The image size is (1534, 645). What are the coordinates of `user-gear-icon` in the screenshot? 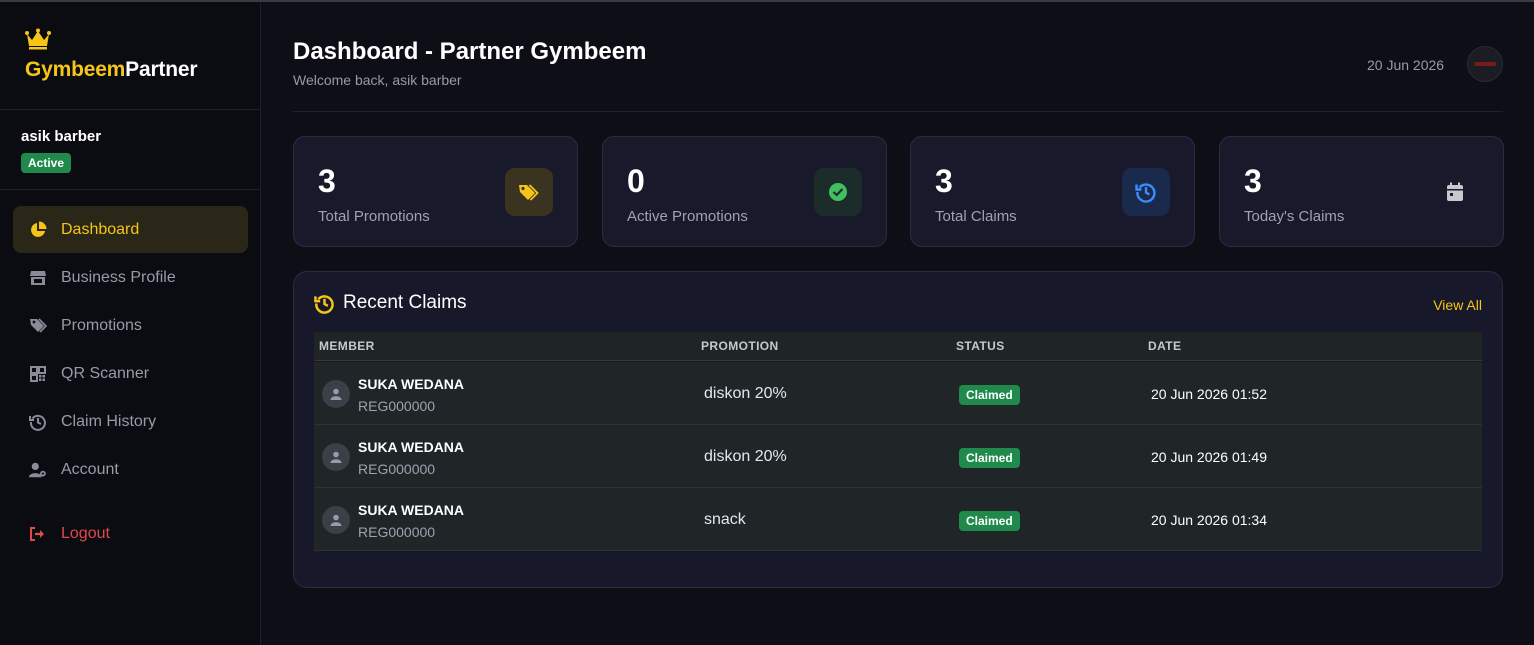 It's located at (38, 470).